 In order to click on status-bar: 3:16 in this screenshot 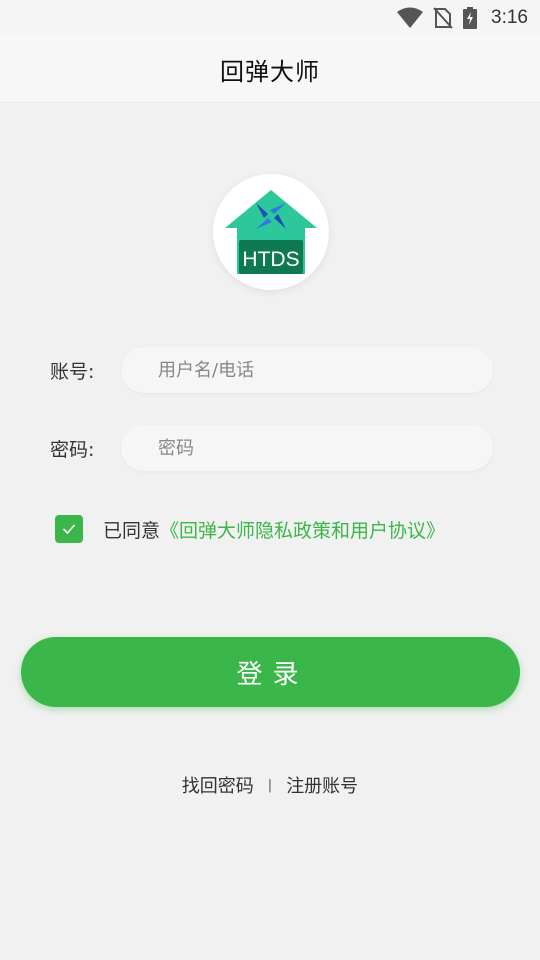, I will do `click(270, 18)`.